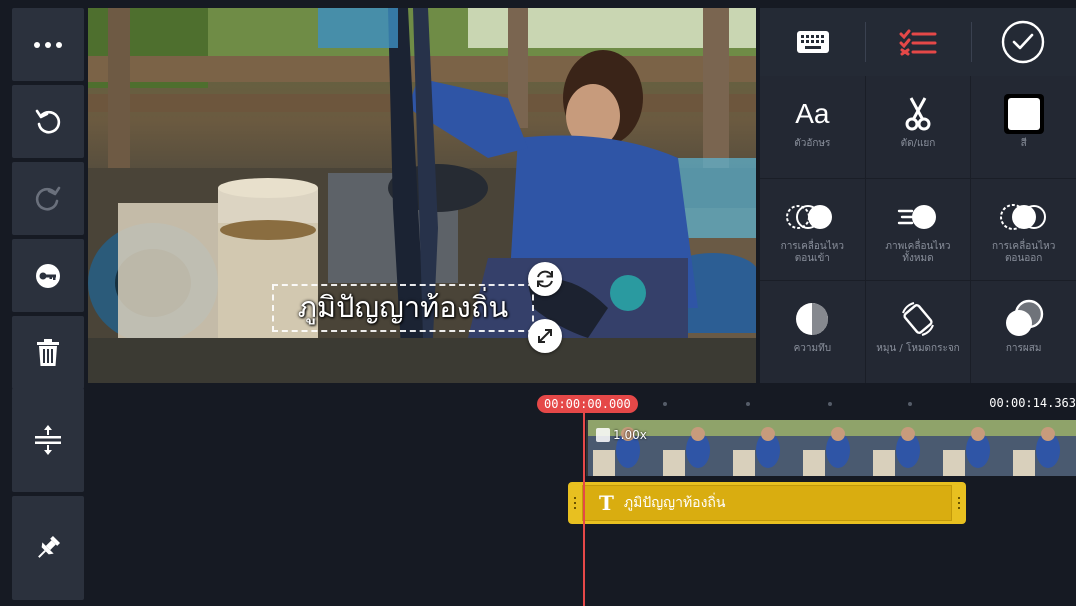 Image resolution: width=1076 pixels, height=606 pixels. Describe the element at coordinates (403, 307) in the screenshot. I see `overlay-text: ภูมิปัญญาท้องถิ่น` at that location.